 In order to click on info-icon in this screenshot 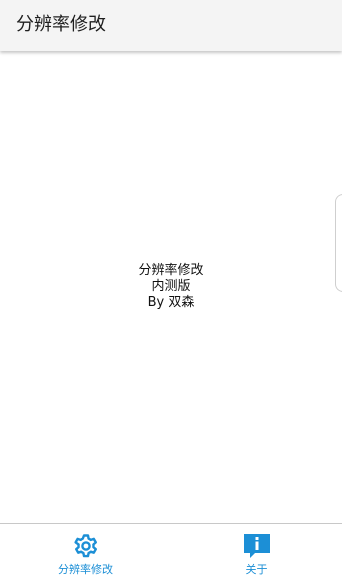, I will do `click(257, 546)`.